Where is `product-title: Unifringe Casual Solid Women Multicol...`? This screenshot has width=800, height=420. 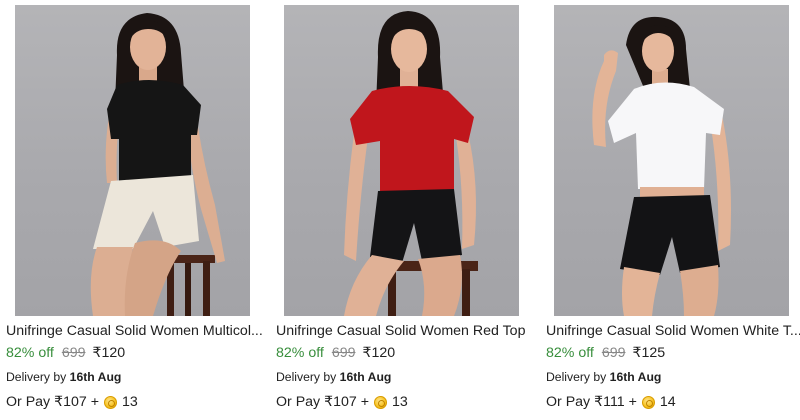 product-title: Unifringe Casual Solid Women Multicol... is located at coordinates (135, 331).